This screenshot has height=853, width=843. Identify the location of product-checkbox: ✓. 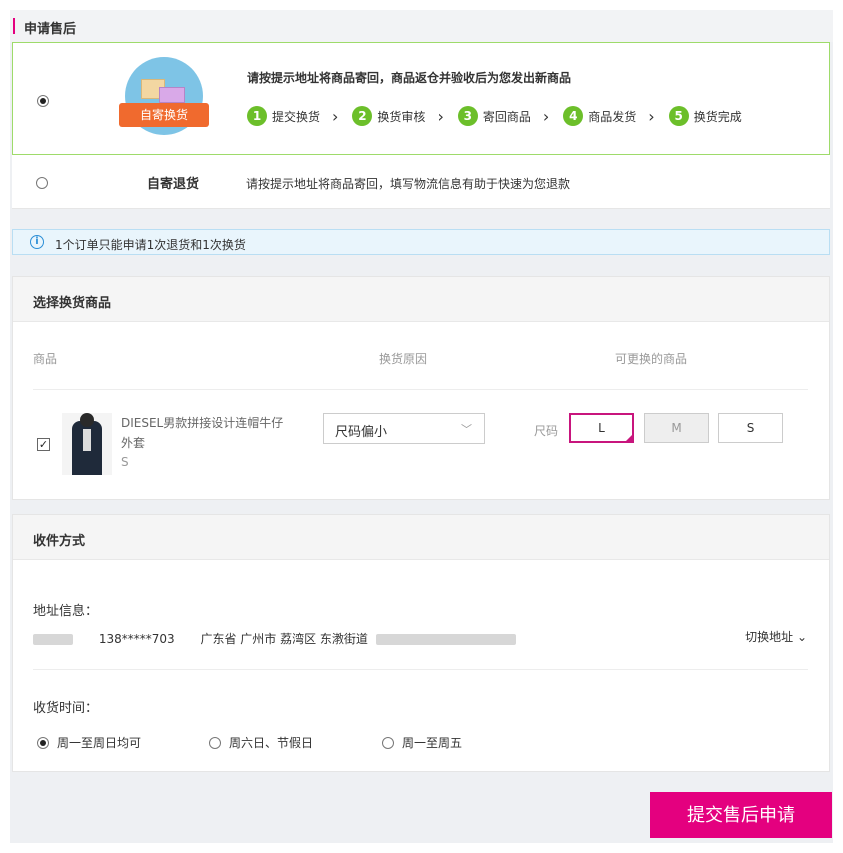
(43, 444).